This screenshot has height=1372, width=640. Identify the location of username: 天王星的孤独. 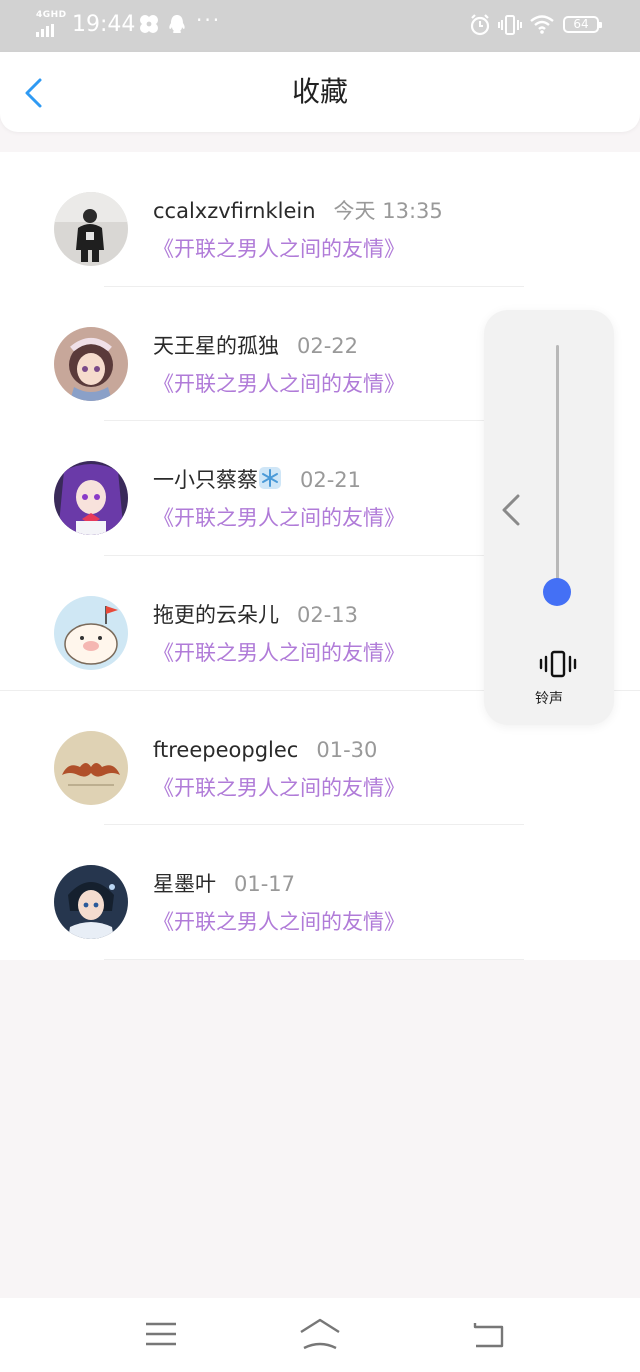
(216, 345).